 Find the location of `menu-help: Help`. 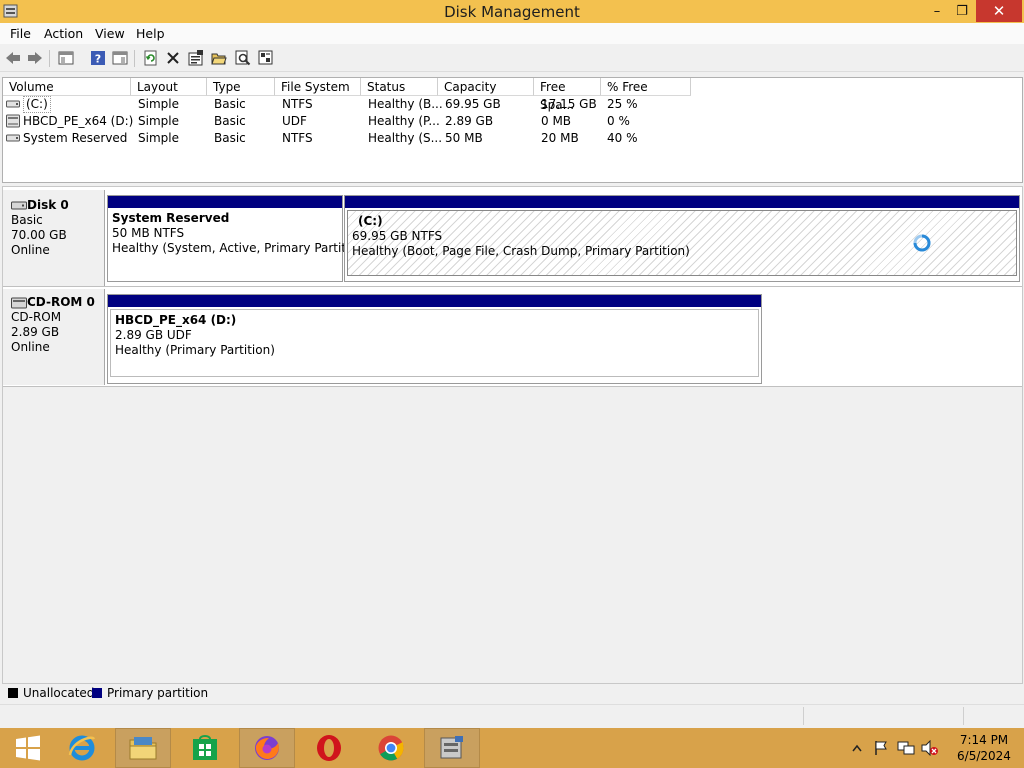

menu-help: Help is located at coordinates (150, 33).